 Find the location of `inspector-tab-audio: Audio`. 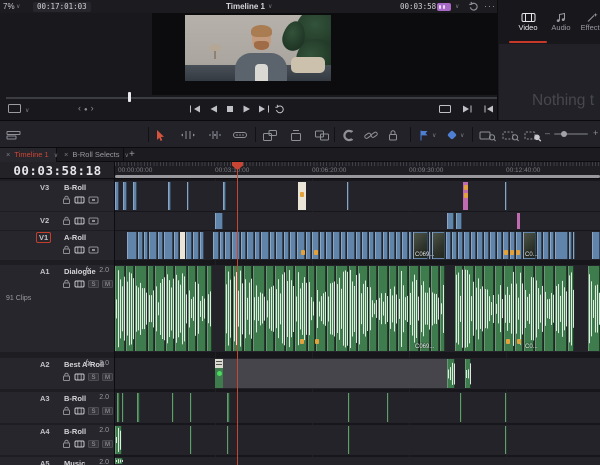

inspector-tab-audio: Audio is located at coordinates (561, 22).